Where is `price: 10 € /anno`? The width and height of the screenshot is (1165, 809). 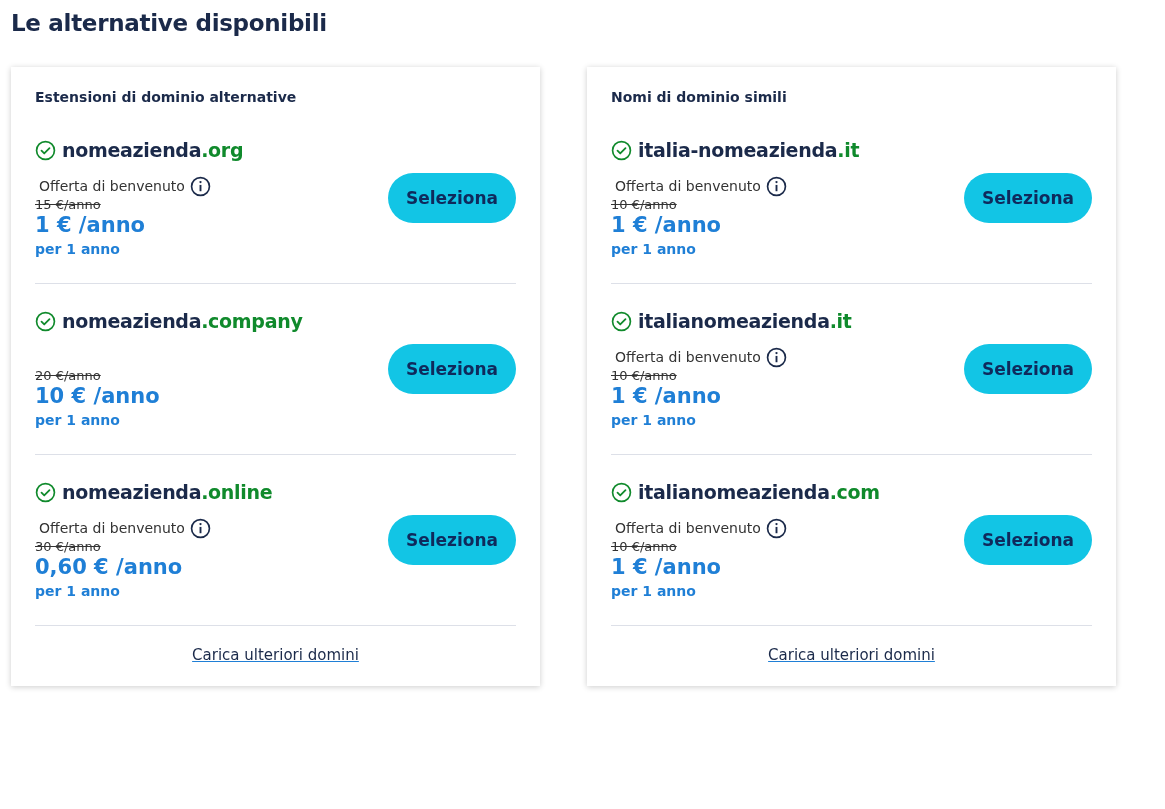
price: 10 € /anno is located at coordinates (98, 396).